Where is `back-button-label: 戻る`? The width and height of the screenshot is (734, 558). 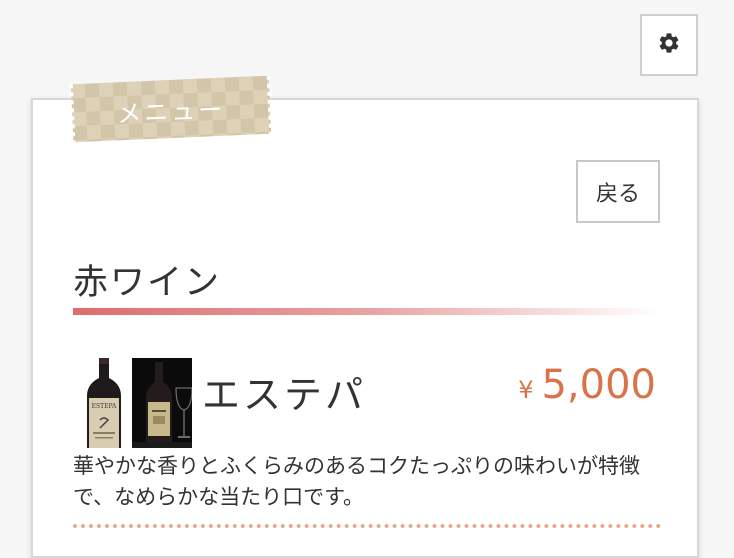 back-button-label: 戻る is located at coordinates (617, 194).